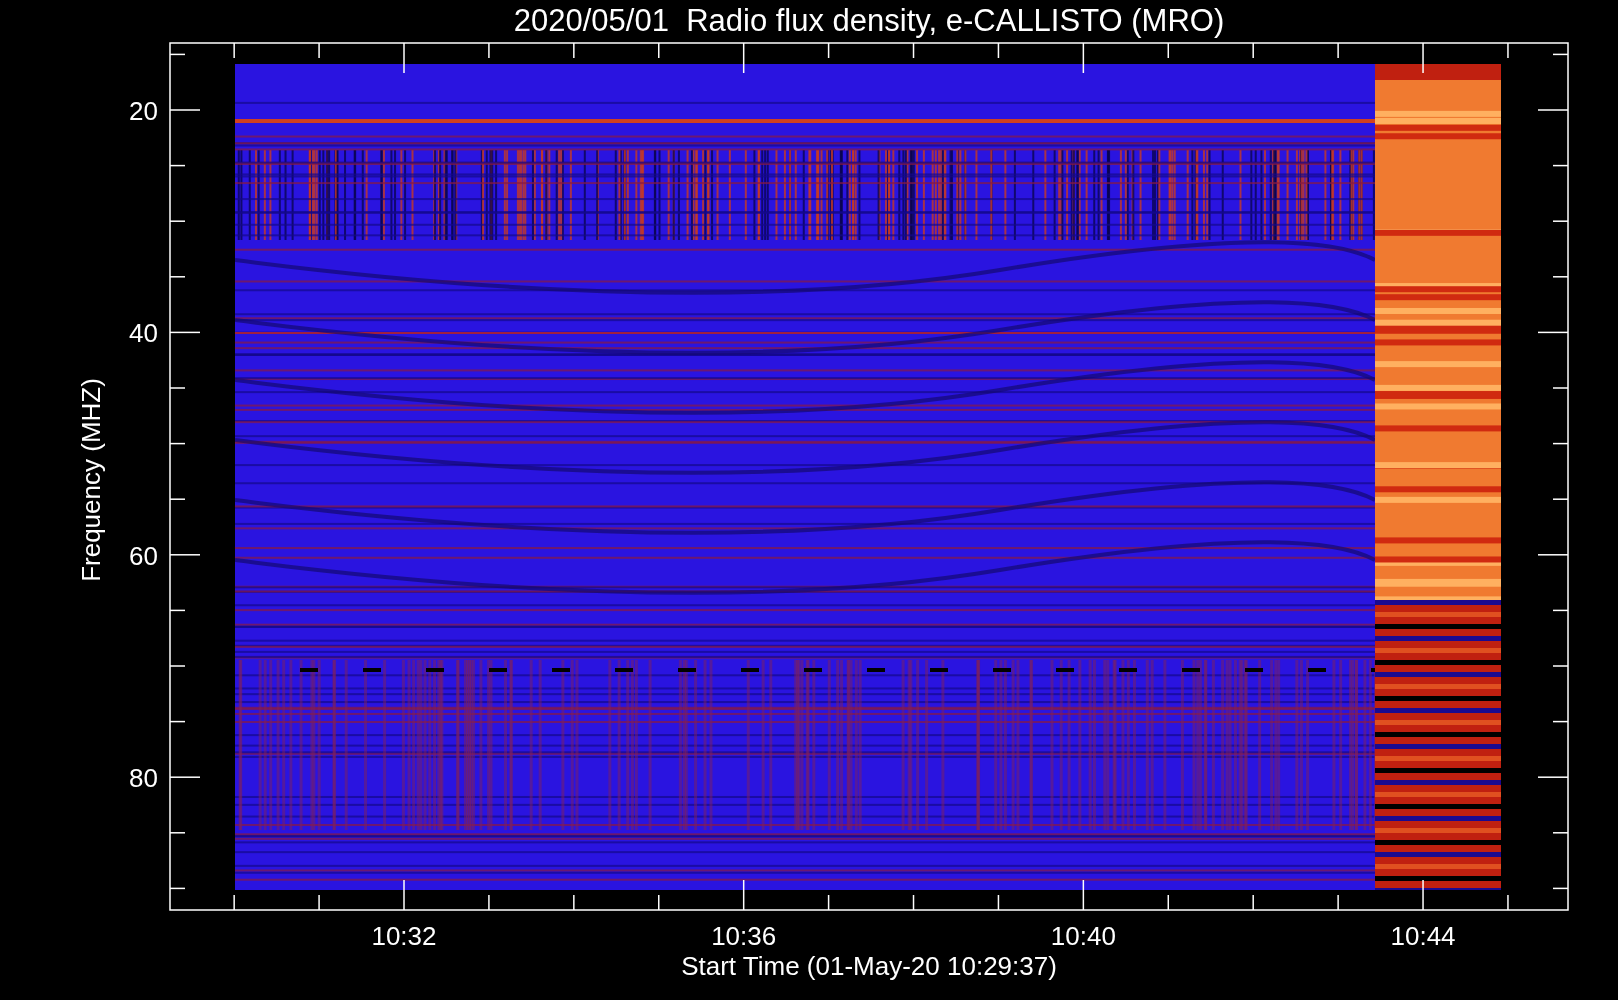 The width and height of the screenshot is (1618, 1000). What do you see at coordinates (143, 778) in the screenshot?
I see `tick-label: 80` at bounding box center [143, 778].